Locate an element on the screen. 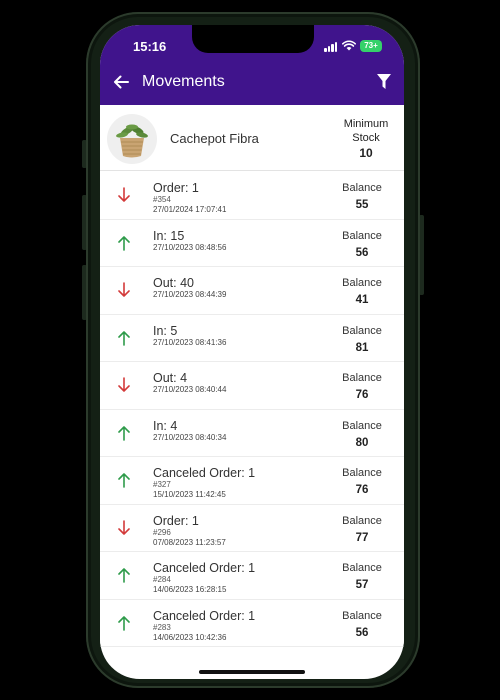 This screenshot has width=500, height=700. movement-date: 27/10/2023 08:48:56 is located at coordinates (190, 247).